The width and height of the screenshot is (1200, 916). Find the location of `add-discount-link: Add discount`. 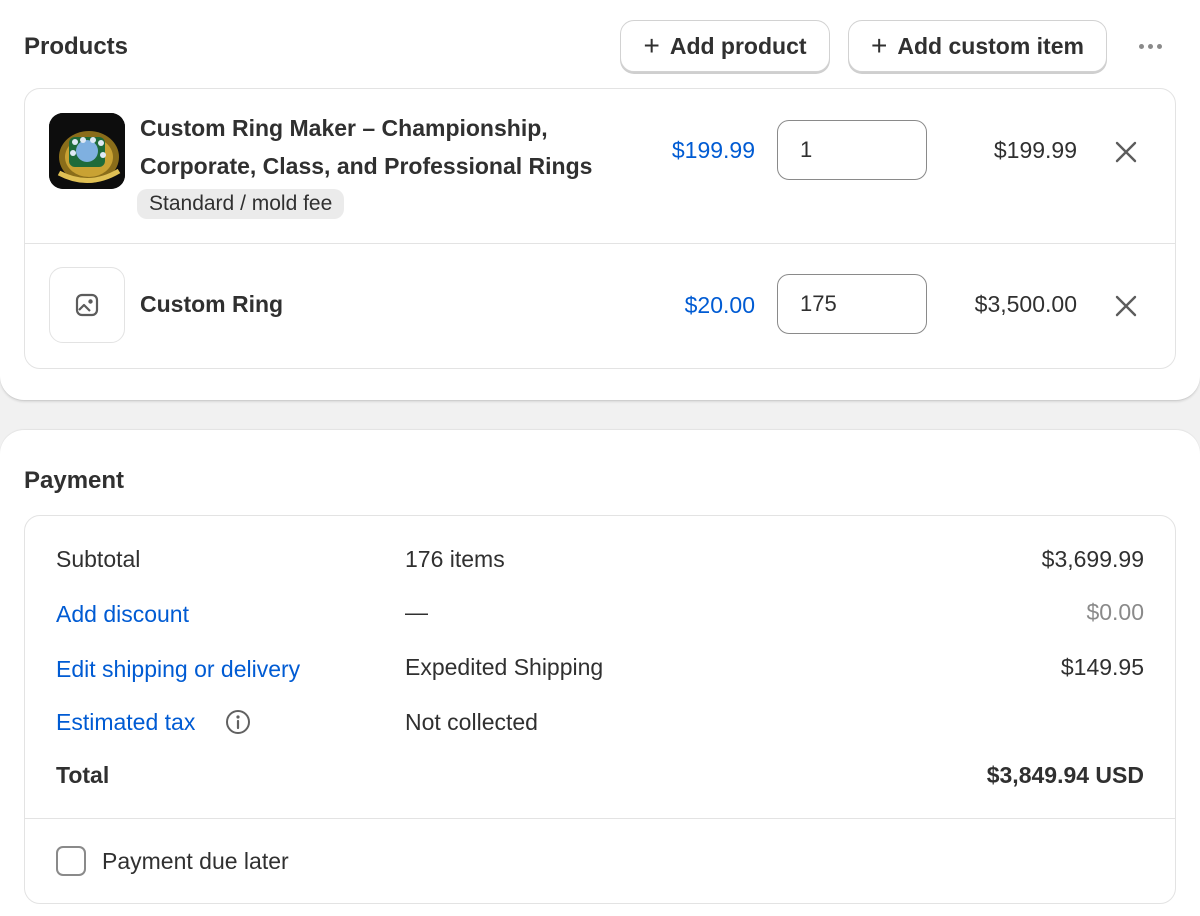

add-discount-link: Add discount is located at coordinates (122, 614).